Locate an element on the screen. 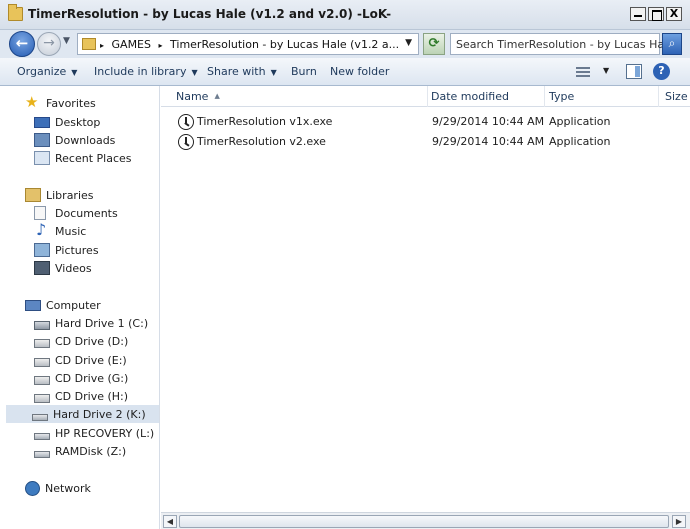 This screenshot has width=690, height=529. column-header-name: Name ▲ is located at coordinates (299, 96).